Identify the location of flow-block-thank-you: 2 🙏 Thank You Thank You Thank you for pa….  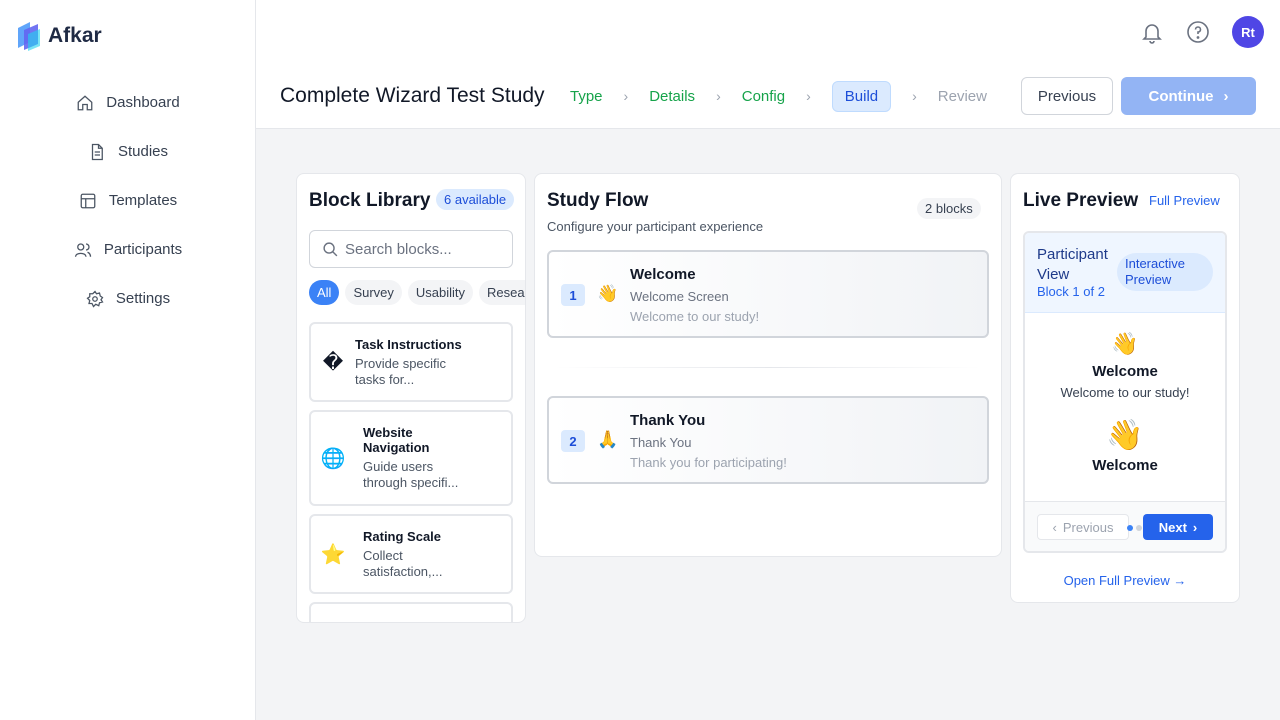
(768, 440).